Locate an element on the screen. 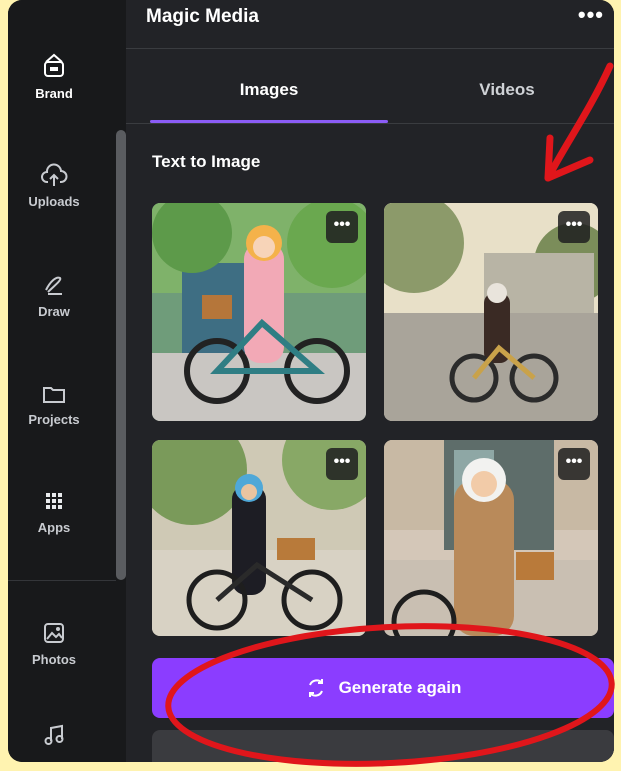 The height and width of the screenshot is (771, 621). panel-title: Magic Media is located at coordinates (202, 16).